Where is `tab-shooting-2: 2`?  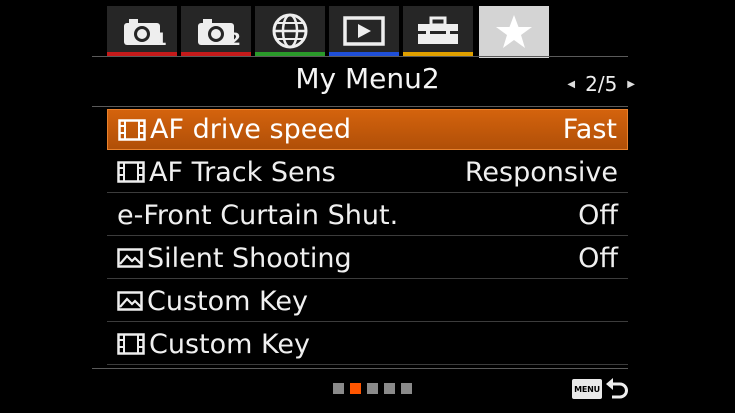
tab-shooting-2: 2 is located at coordinates (216, 31).